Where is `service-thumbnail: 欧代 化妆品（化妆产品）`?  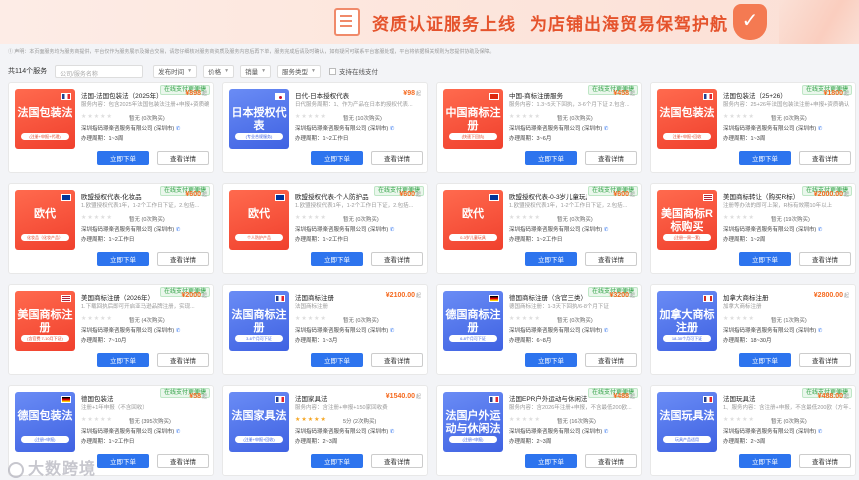 service-thumbnail: 欧代 化妆品（化妆产品） is located at coordinates (45, 220).